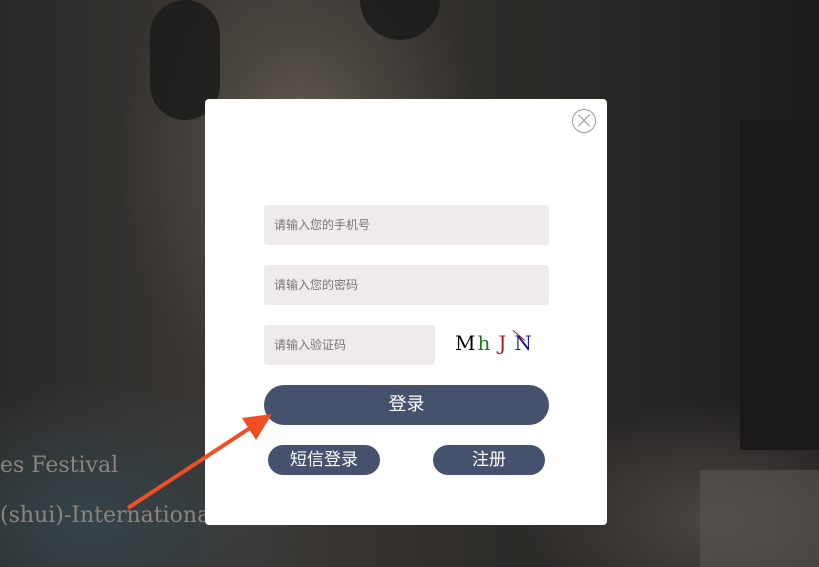 Image resolution: width=819 pixels, height=567 pixels. What do you see at coordinates (465, 343) in the screenshot?
I see `captcha-char: M` at bounding box center [465, 343].